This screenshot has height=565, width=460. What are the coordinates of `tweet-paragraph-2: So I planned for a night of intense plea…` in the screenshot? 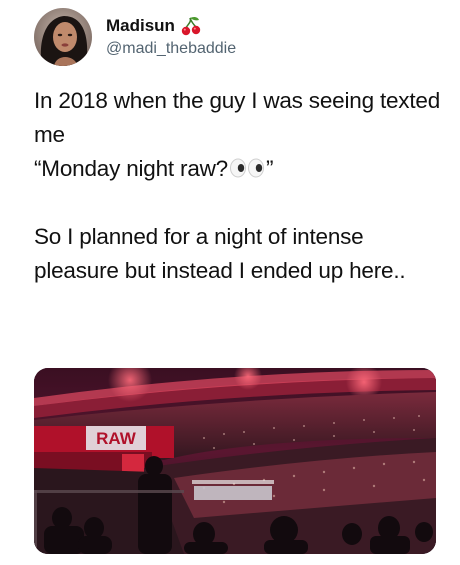 It's located at (220, 253).